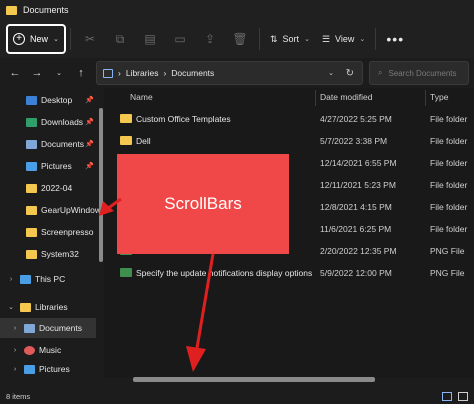 This screenshot has width=474, height=404. I want to click on sidebar-item-gearupwindow: GearUpWindow, so click(50, 210).